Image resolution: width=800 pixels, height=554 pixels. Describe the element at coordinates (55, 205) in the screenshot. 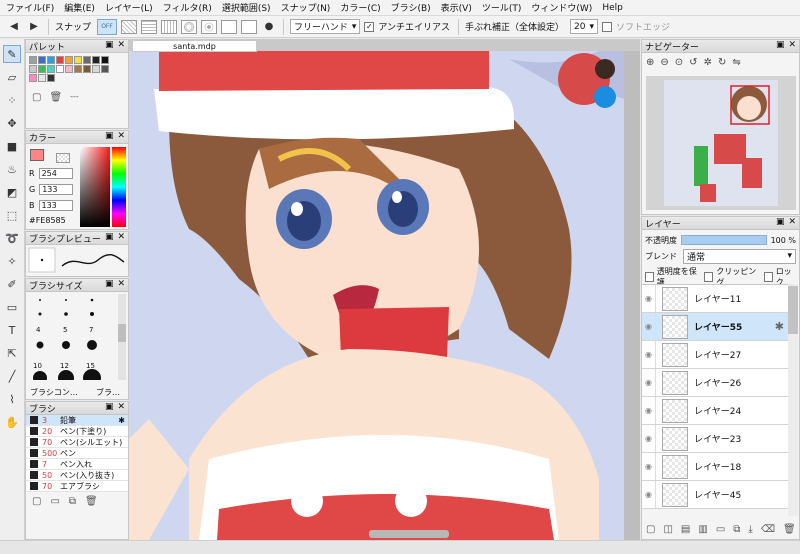

I see `b-value: 133` at that location.